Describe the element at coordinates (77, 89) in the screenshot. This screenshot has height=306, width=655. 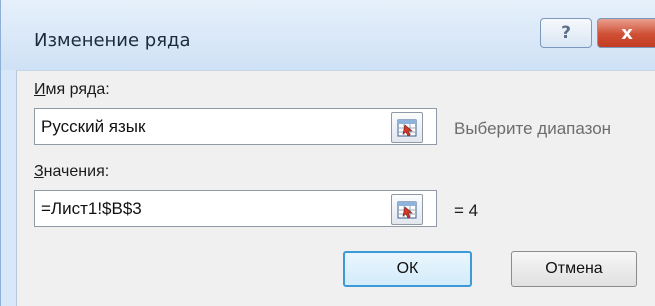
I see `series-name-label-text: мя ряда:` at that location.